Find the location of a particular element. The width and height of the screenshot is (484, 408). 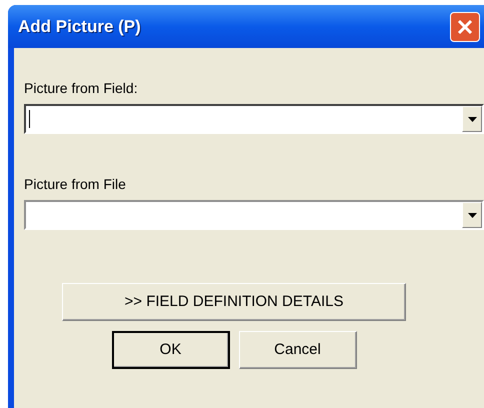

window-title: Add Picture (P) is located at coordinates (79, 27).